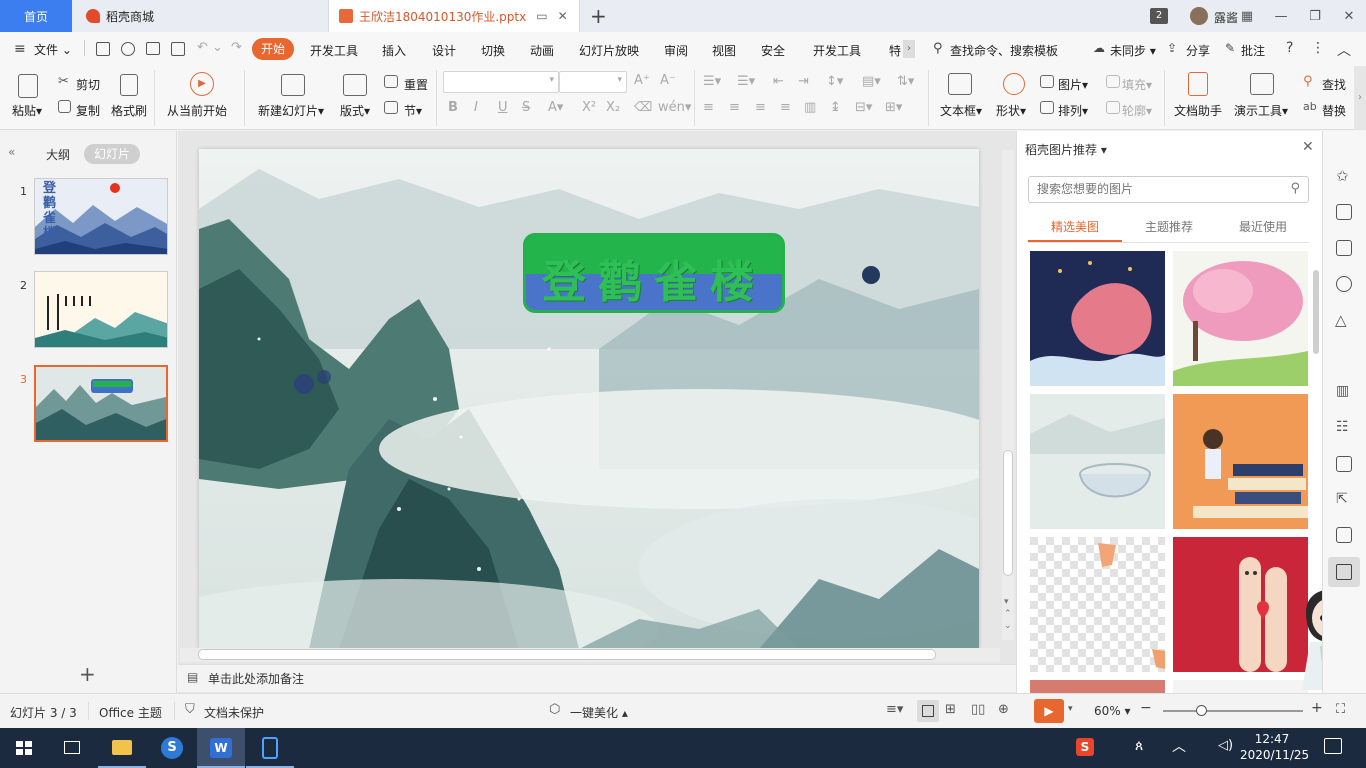 Image resolution: width=1366 pixels, height=768 pixels. I want to click on zoom-in-icon: +, so click(1317, 708).